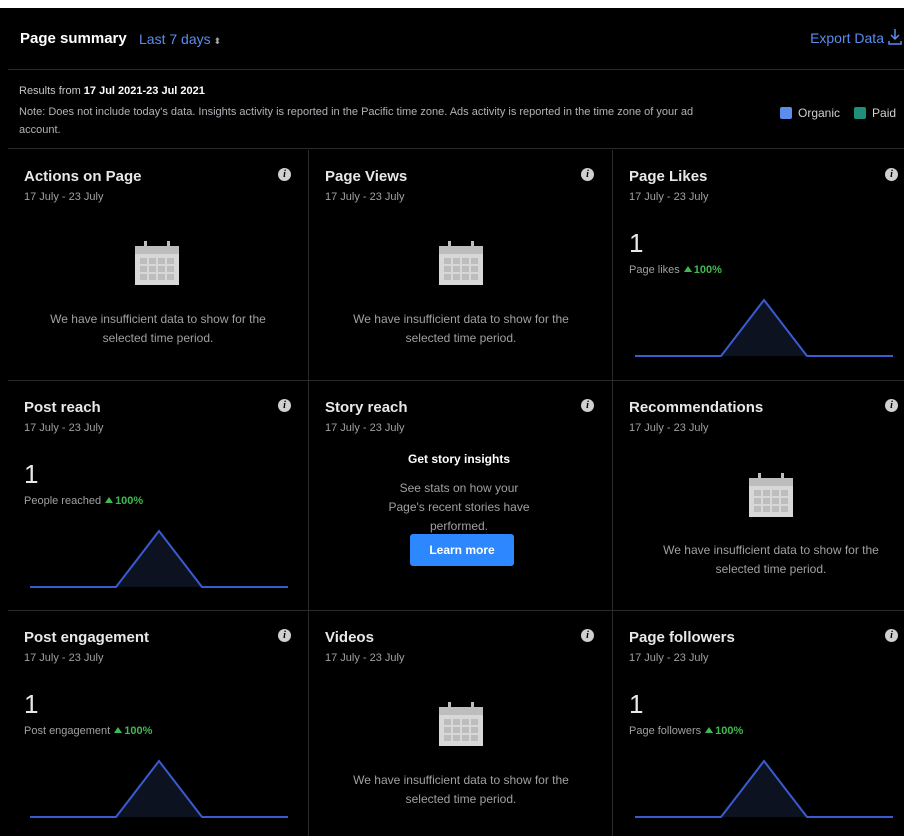 This screenshot has width=904, height=836. Describe the element at coordinates (819, 113) in the screenshot. I see `legend-organic-label: Organic` at that location.